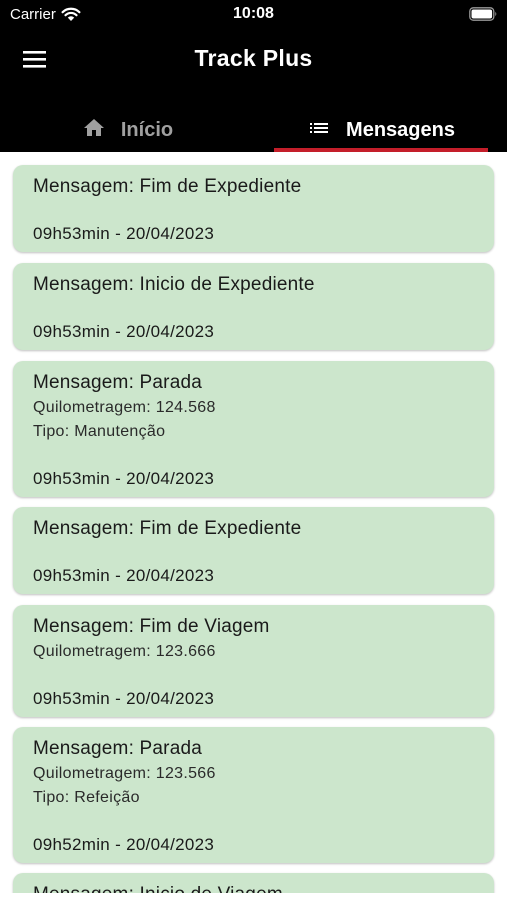 Image resolution: width=507 pixels, height=900 pixels. What do you see at coordinates (400, 129) in the screenshot?
I see `tab-mensagens-label: Mensagens` at bounding box center [400, 129].